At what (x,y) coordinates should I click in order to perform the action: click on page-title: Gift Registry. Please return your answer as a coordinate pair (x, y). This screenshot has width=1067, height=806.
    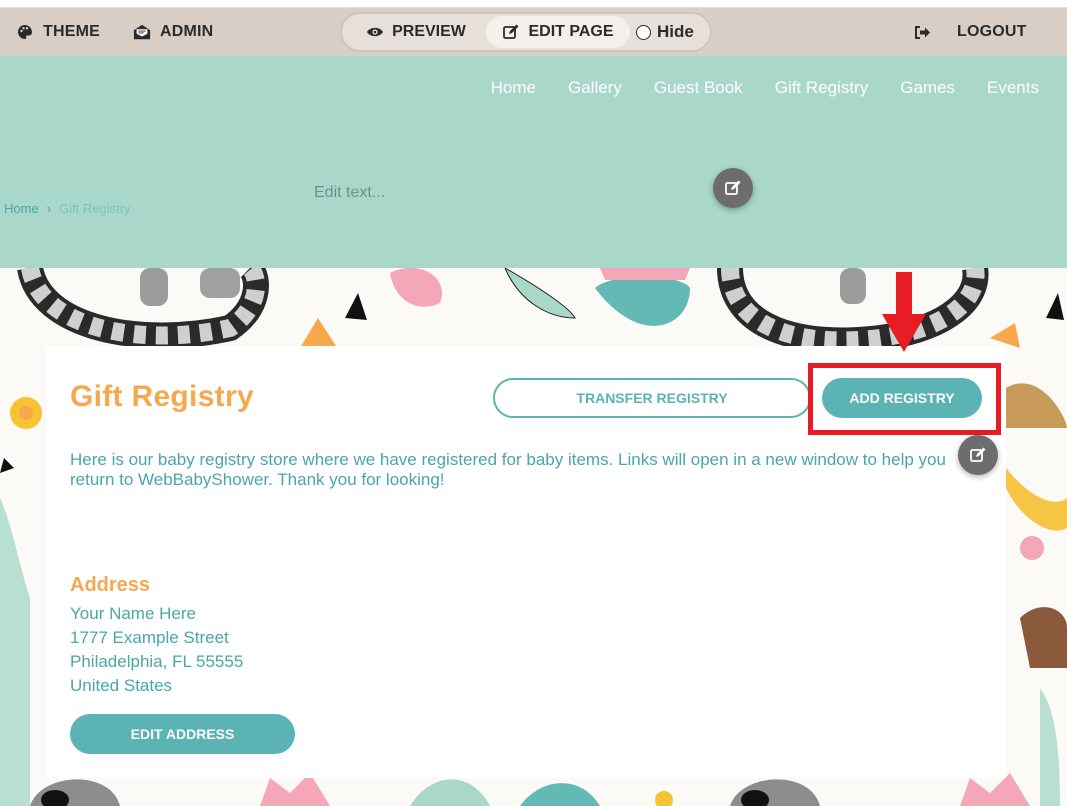
    Looking at the image, I should click on (162, 396).